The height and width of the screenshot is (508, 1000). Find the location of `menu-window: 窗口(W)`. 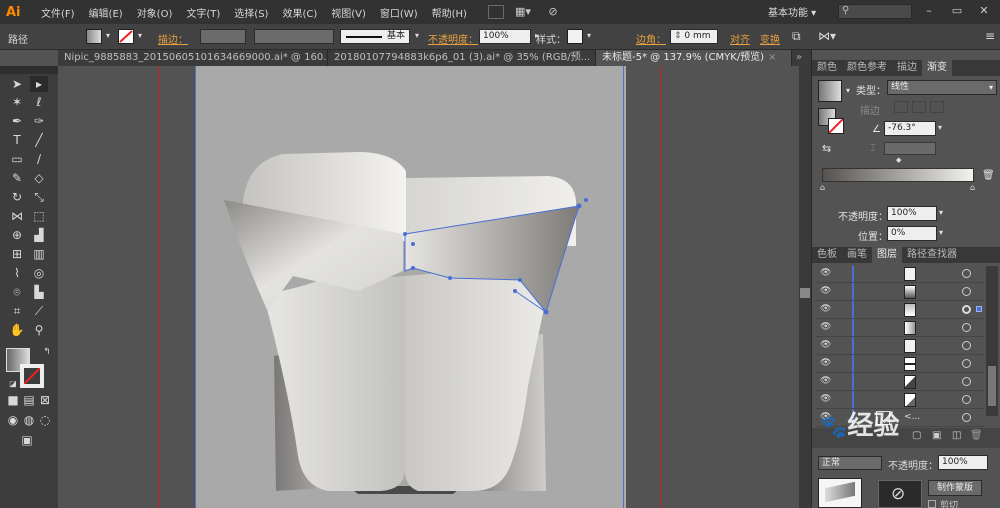

menu-window: 窗口(W) is located at coordinates (399, 12).